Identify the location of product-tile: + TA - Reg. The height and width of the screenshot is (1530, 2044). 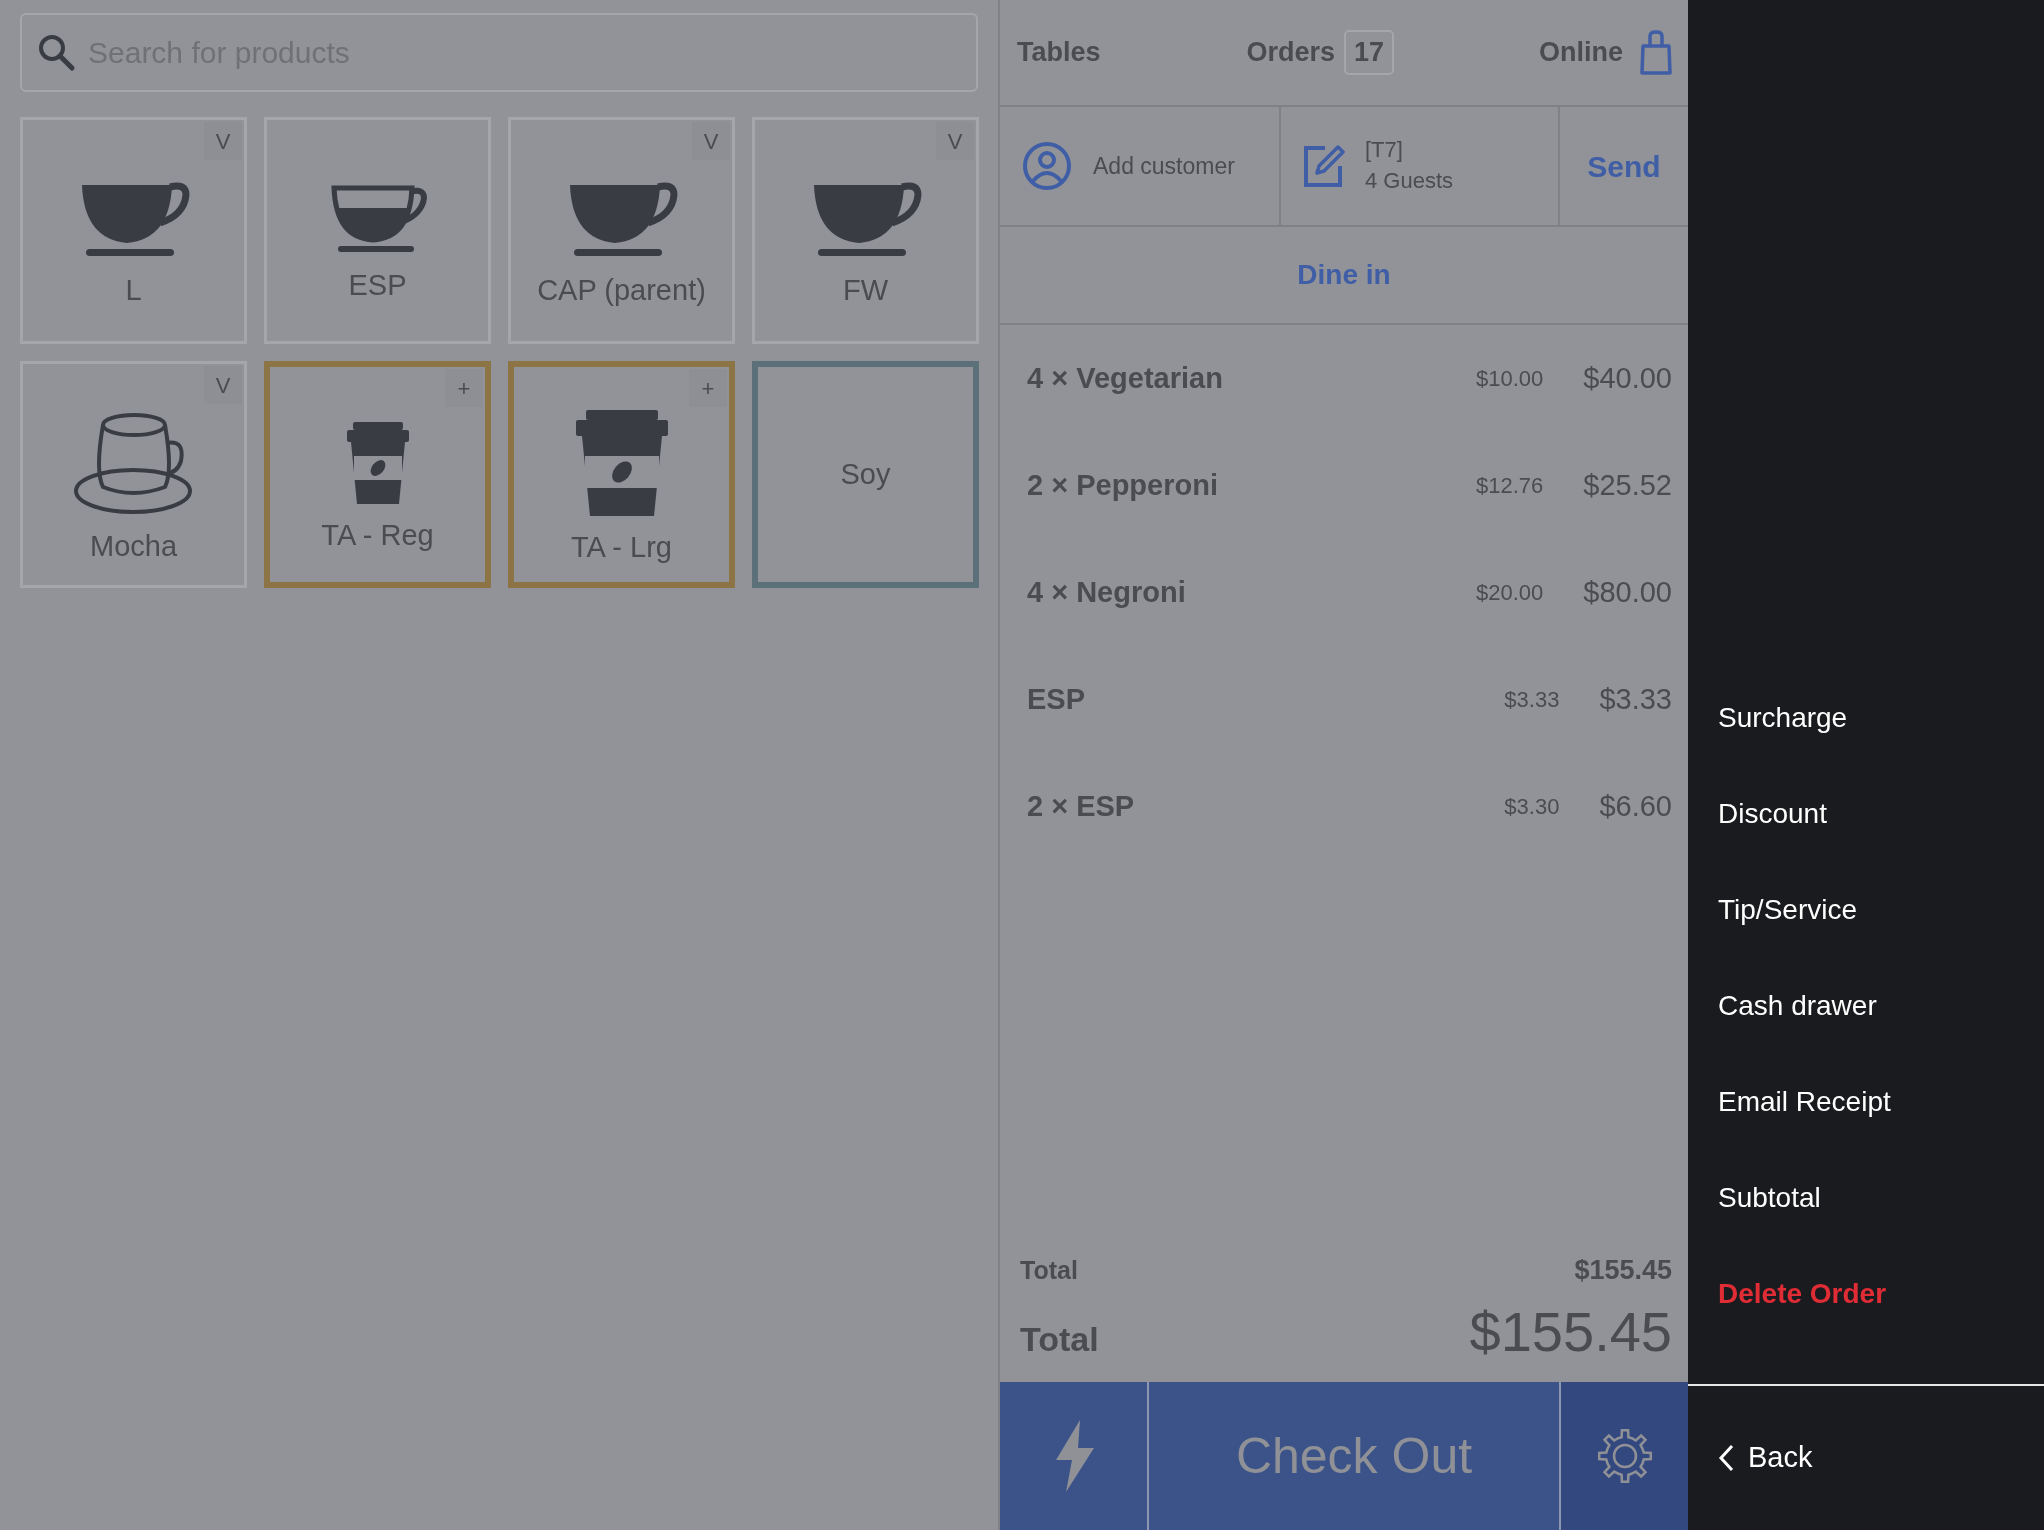
(377, 474).